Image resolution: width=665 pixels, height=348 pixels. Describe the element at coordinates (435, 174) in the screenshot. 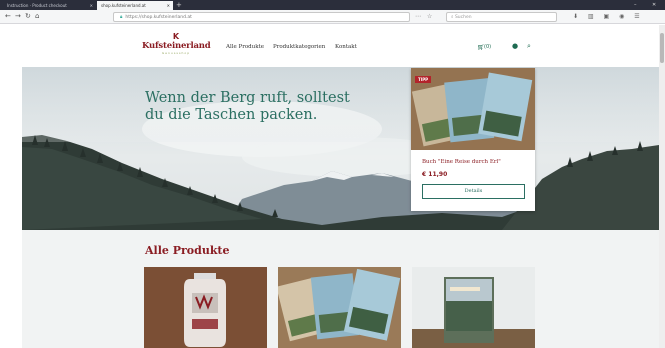

I see `featured-product-price: € 11,90` at that location.